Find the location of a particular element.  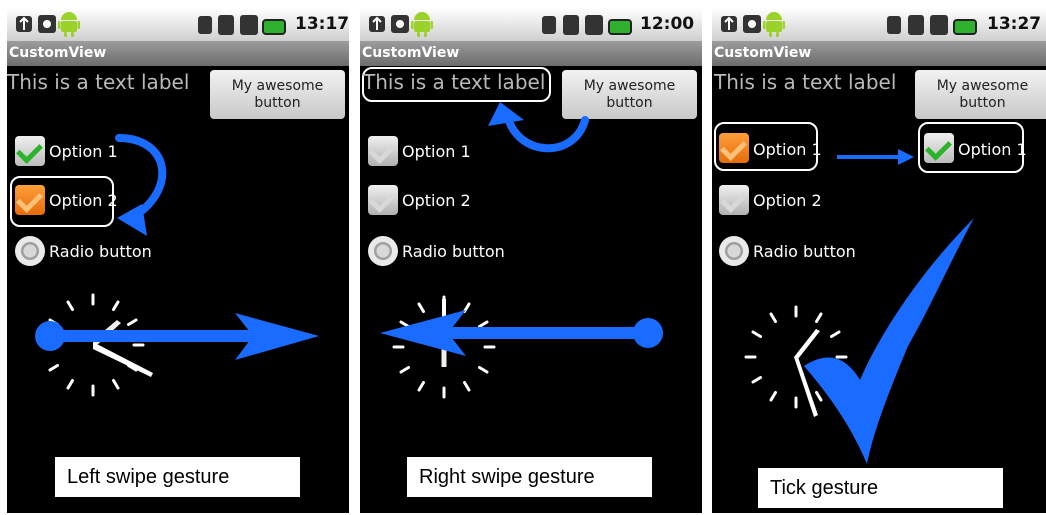

right-arrow-icon is located at coordinates (875, 157).